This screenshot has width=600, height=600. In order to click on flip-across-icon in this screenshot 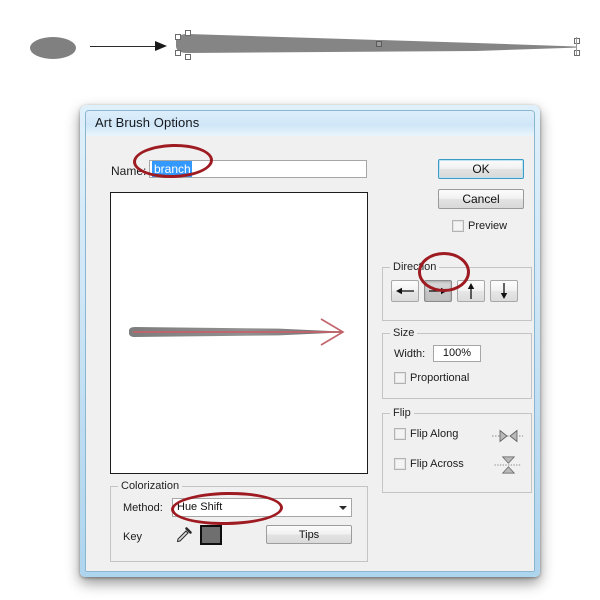, I will do `click(508, 465)`.